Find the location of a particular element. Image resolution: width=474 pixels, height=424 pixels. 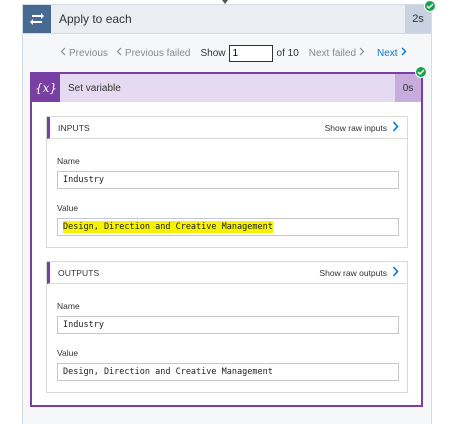

page-number-input is located at coordinates (250, 53).